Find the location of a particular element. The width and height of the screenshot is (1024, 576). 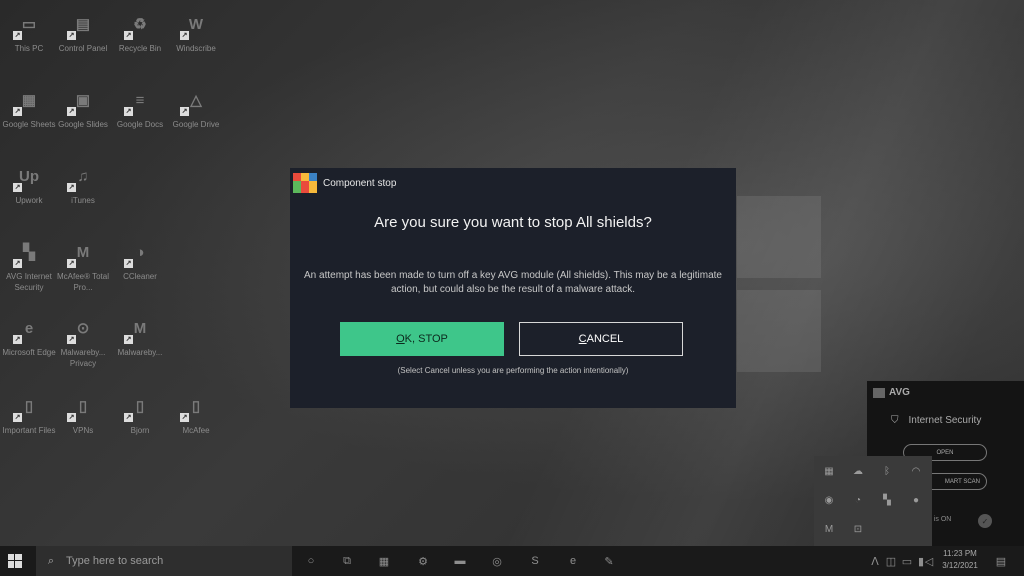

ok-stop-button: O K, STOP is located at coordinates (422, 339).